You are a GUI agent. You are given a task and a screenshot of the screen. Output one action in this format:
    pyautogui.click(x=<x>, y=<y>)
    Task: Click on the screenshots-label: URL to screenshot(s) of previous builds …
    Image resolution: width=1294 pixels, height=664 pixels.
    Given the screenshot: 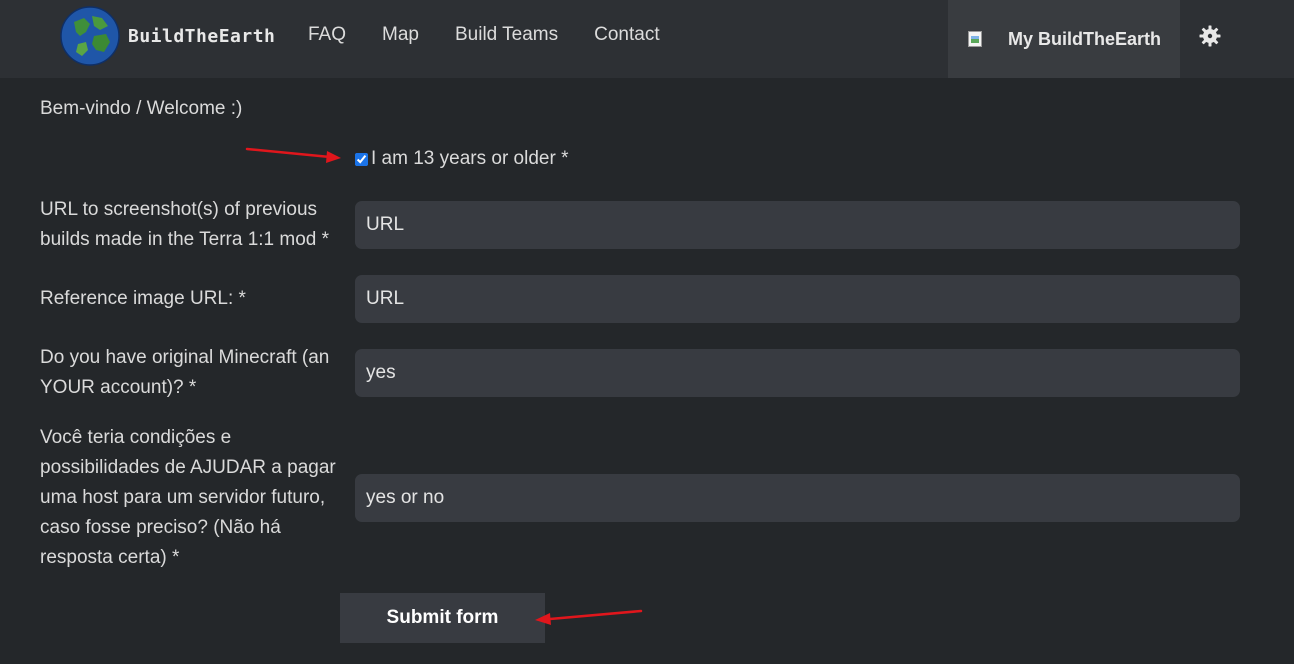 What is the action you would take?
    pyautogui.click(x=185, y=224)
    